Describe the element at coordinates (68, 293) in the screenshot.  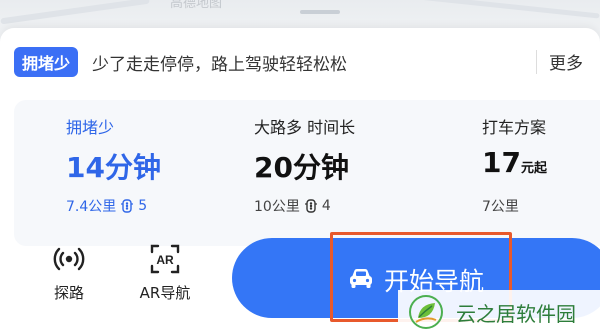
I see `probe-route-label: 探路` at that location.